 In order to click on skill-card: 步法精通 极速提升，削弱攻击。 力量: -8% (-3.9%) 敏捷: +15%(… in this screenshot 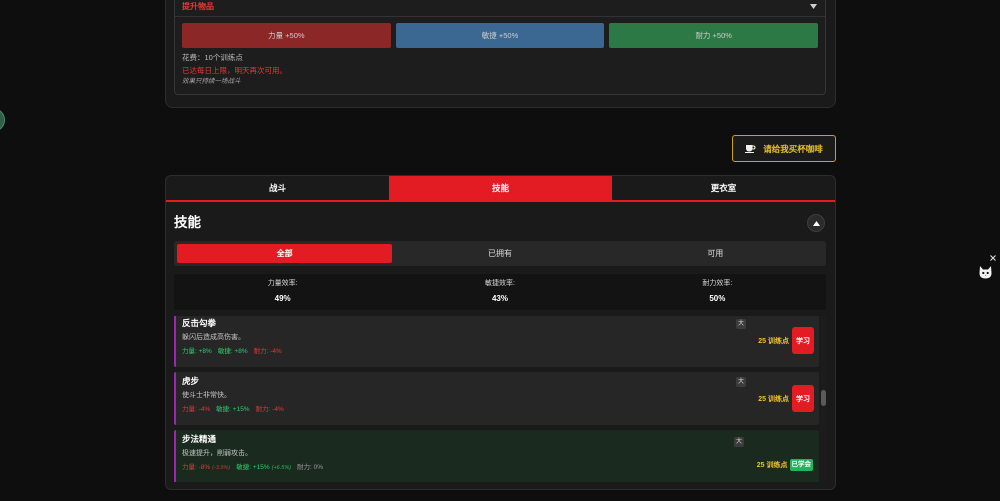, I will do `click(496, 456)`.